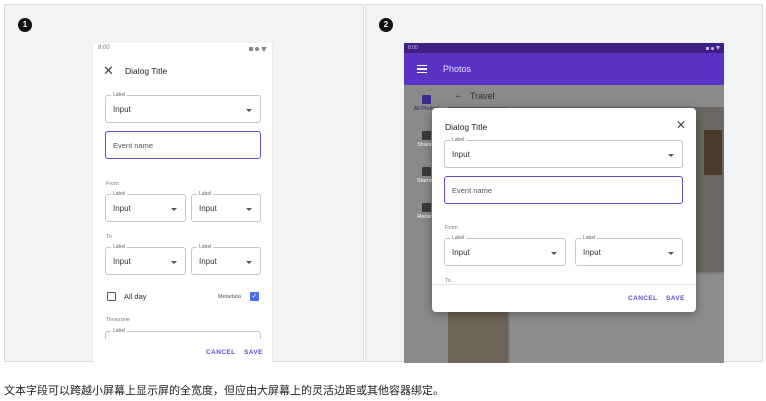 This screenshot has height=401, width=766. I want to click on all-day-checkbox, so click(111, 296).